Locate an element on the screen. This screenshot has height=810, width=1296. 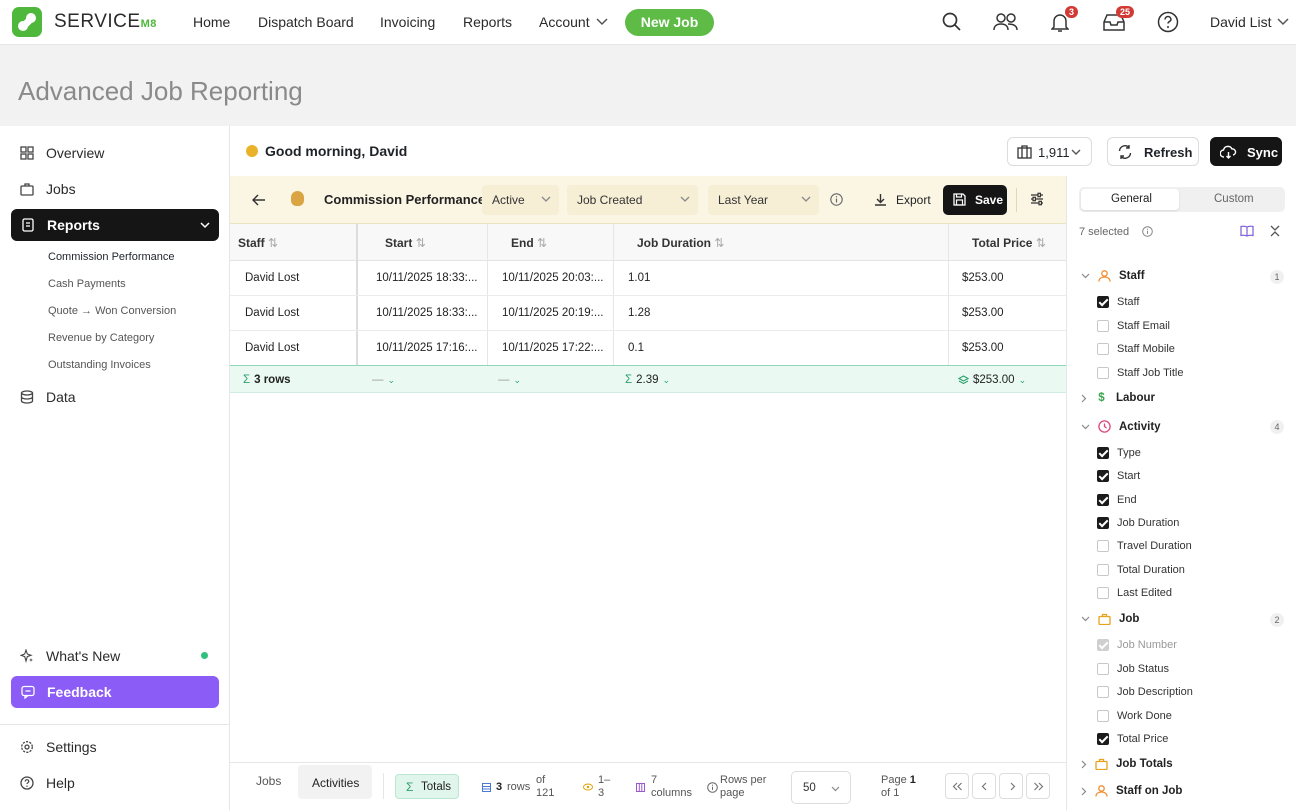
feedback-button: Feedback is located at coordinates (115, 692).